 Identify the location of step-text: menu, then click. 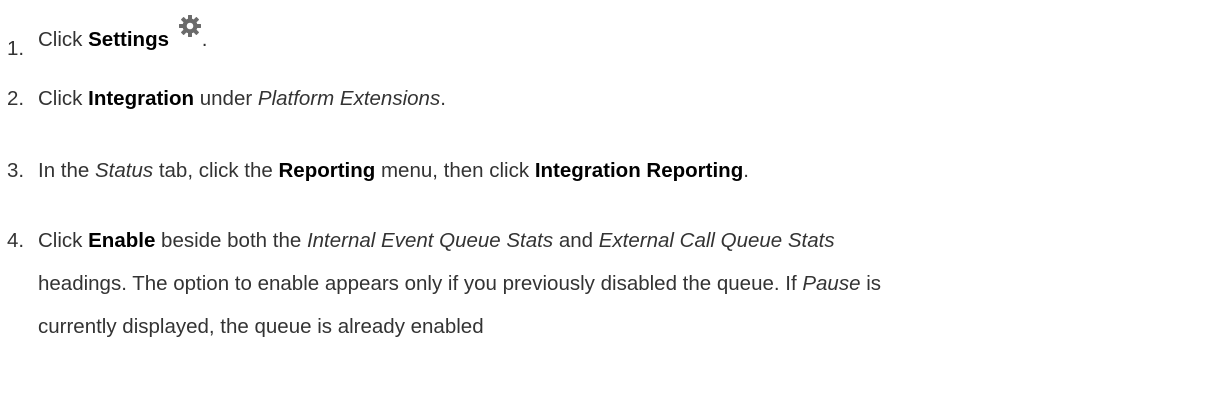
(455, 170).